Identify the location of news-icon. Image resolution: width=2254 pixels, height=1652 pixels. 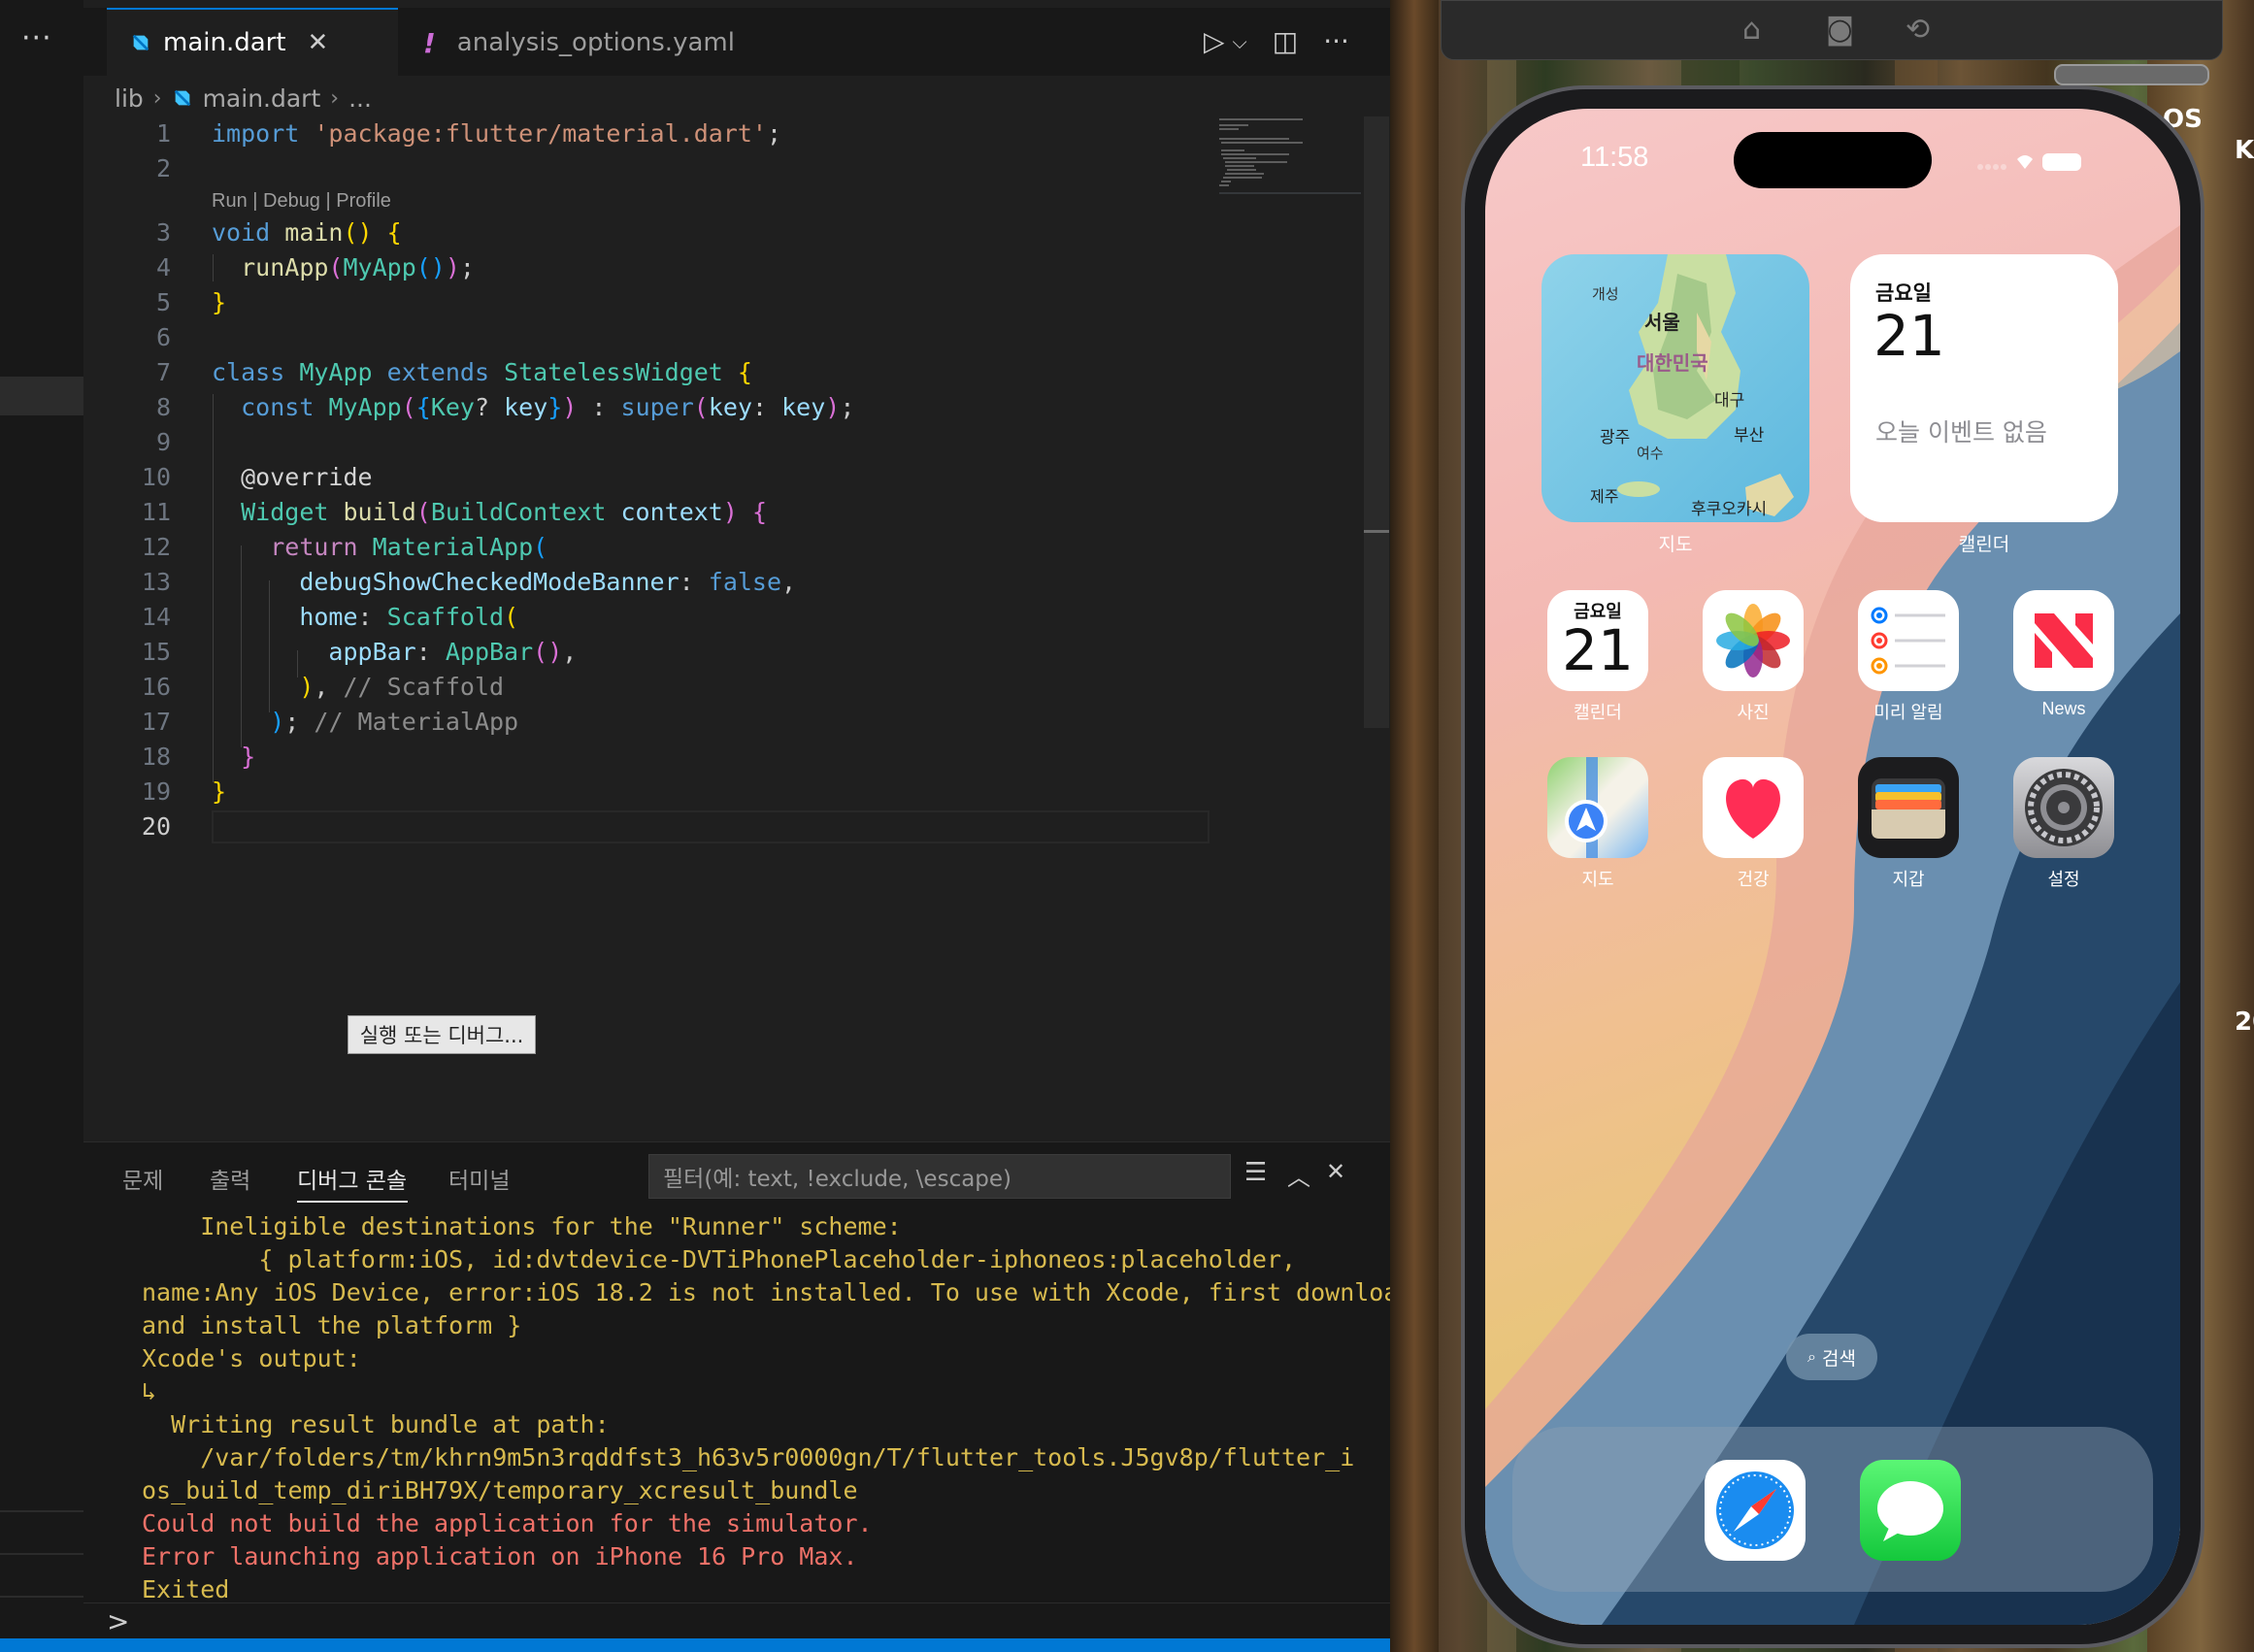
(2063, 640).